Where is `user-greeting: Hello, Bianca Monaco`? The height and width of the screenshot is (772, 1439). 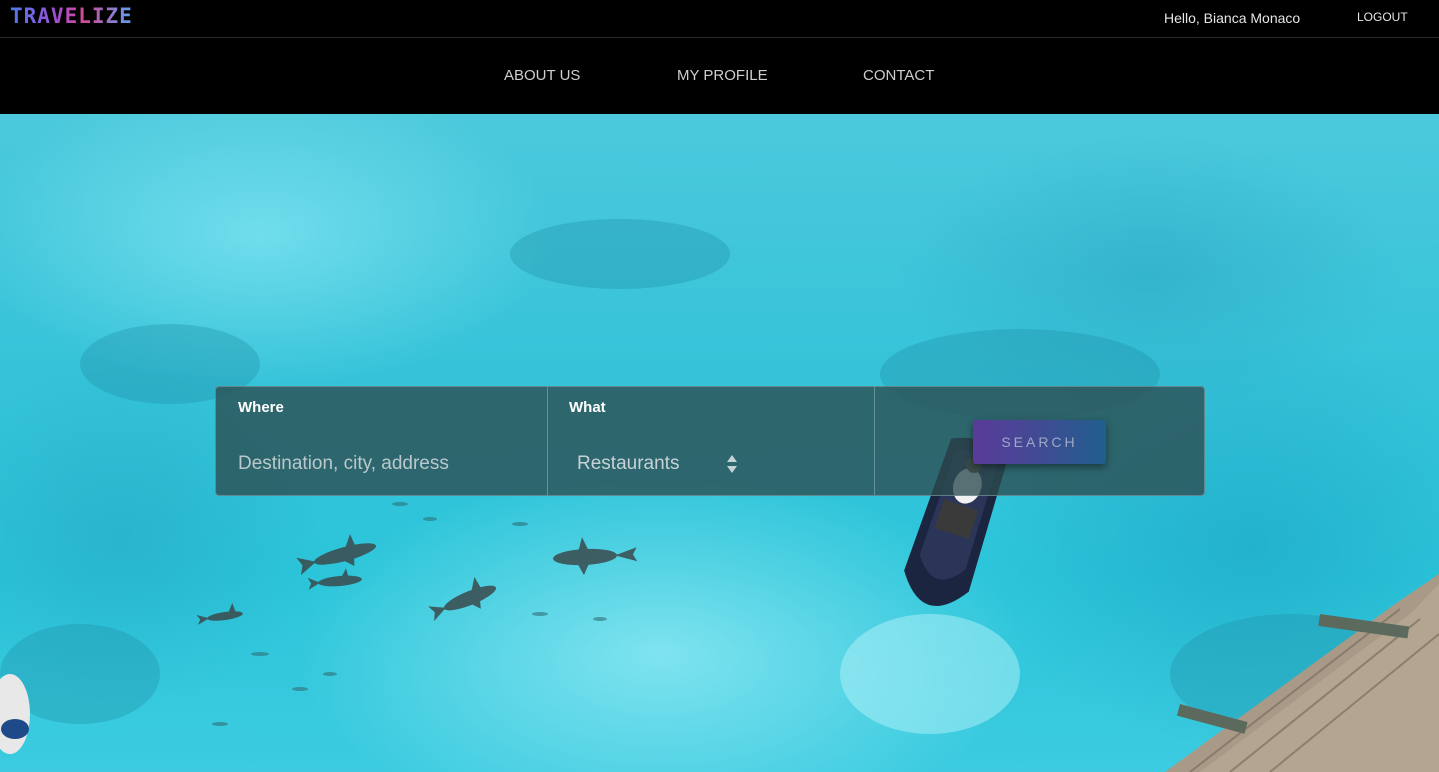
user-greeting: Hello, Bianca Monaco is located at coordinates (1232, 18).